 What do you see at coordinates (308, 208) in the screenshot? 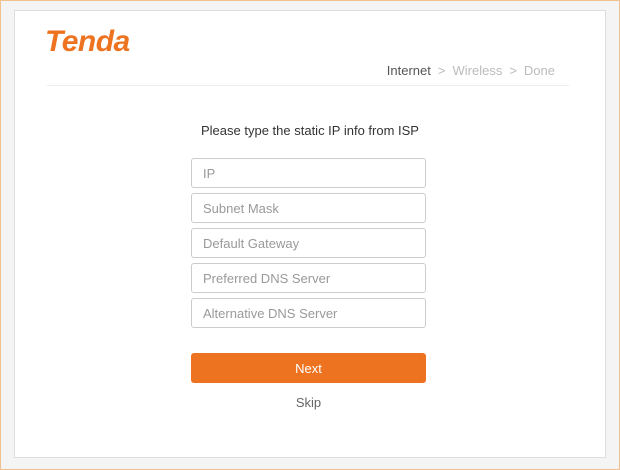
I see `subnet-mask-input` at bounding box center [308, 208].